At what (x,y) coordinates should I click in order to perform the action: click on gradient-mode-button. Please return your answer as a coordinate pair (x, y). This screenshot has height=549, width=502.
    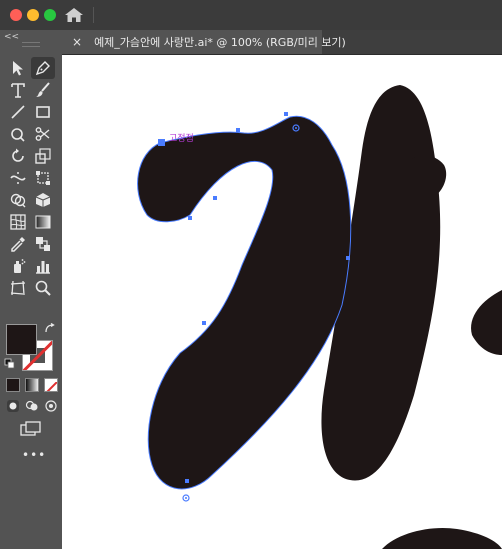
    Looking at the image, I should click on (32, 385).